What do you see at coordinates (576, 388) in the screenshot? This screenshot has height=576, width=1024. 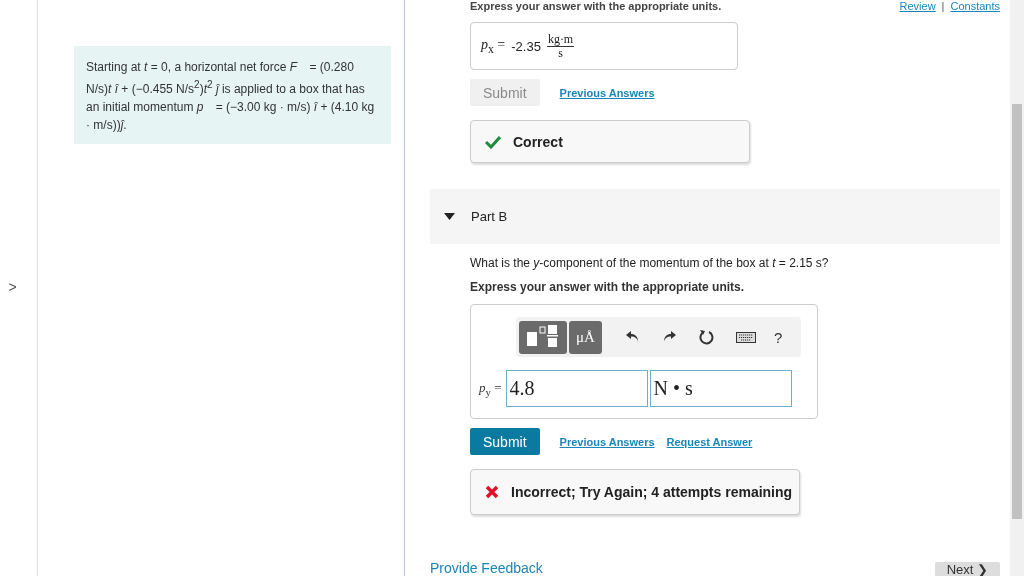 I see `value-field: 4.8` at bounding box center [576, 388].